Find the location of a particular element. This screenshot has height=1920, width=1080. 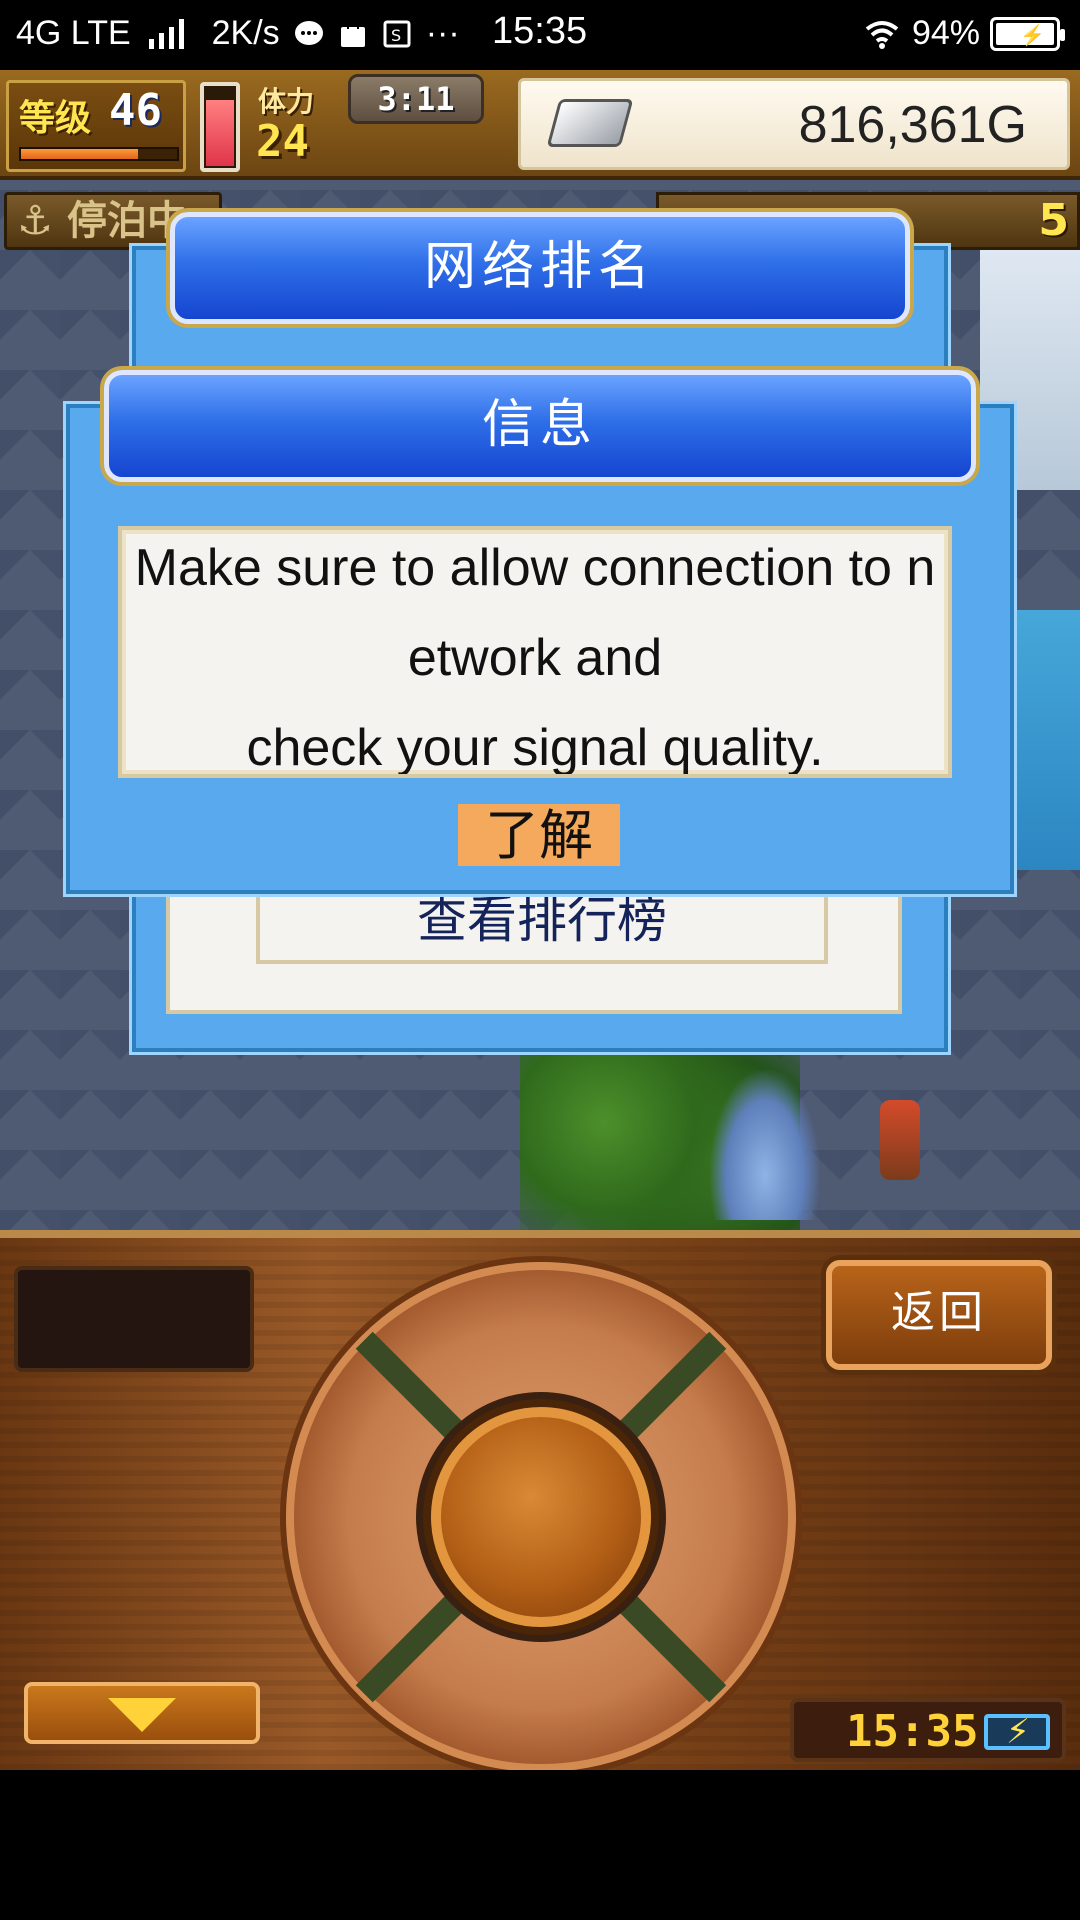

silver-ingot-icon is located at coordinates (590, 123).